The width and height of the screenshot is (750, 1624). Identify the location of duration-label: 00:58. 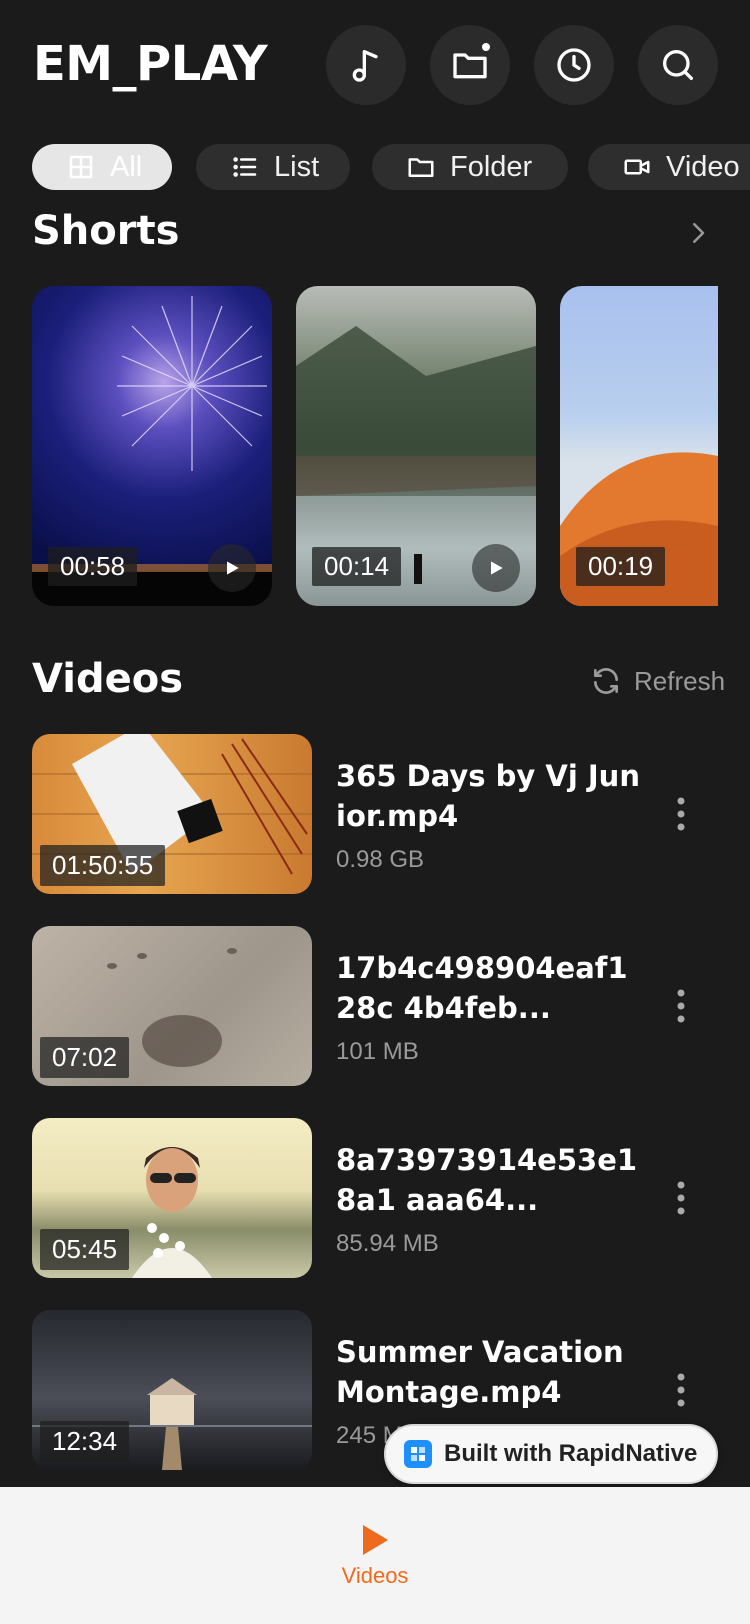
(93, 566).